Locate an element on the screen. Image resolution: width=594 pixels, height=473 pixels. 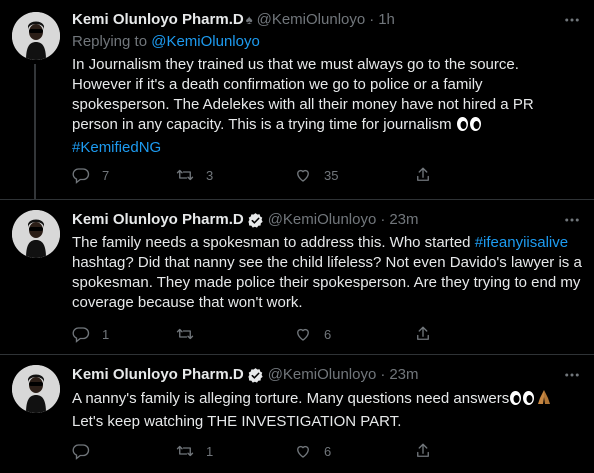
hashtag-link: #KemifiedNG is located at coordinates (116, 147).